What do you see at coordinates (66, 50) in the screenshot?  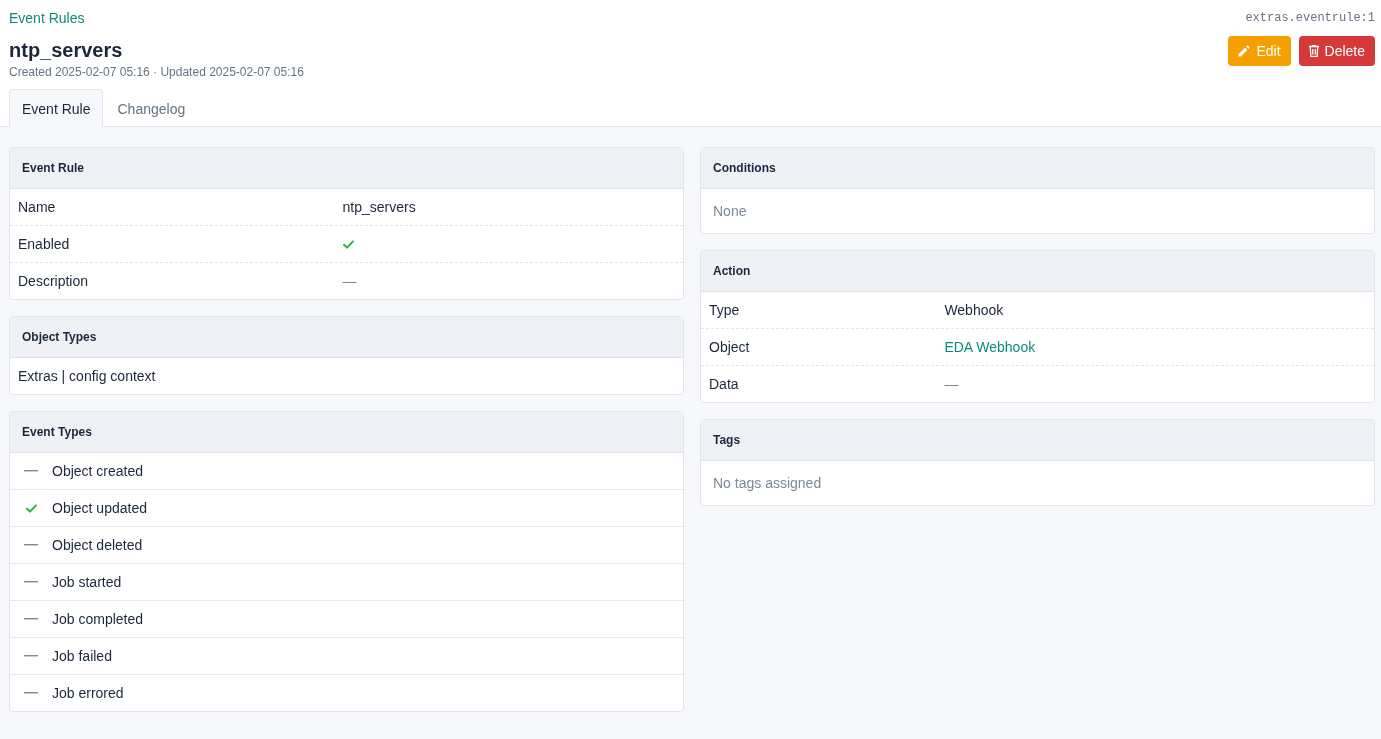 I see `page-title: ntp_servers` at bounding box center [66, 50].